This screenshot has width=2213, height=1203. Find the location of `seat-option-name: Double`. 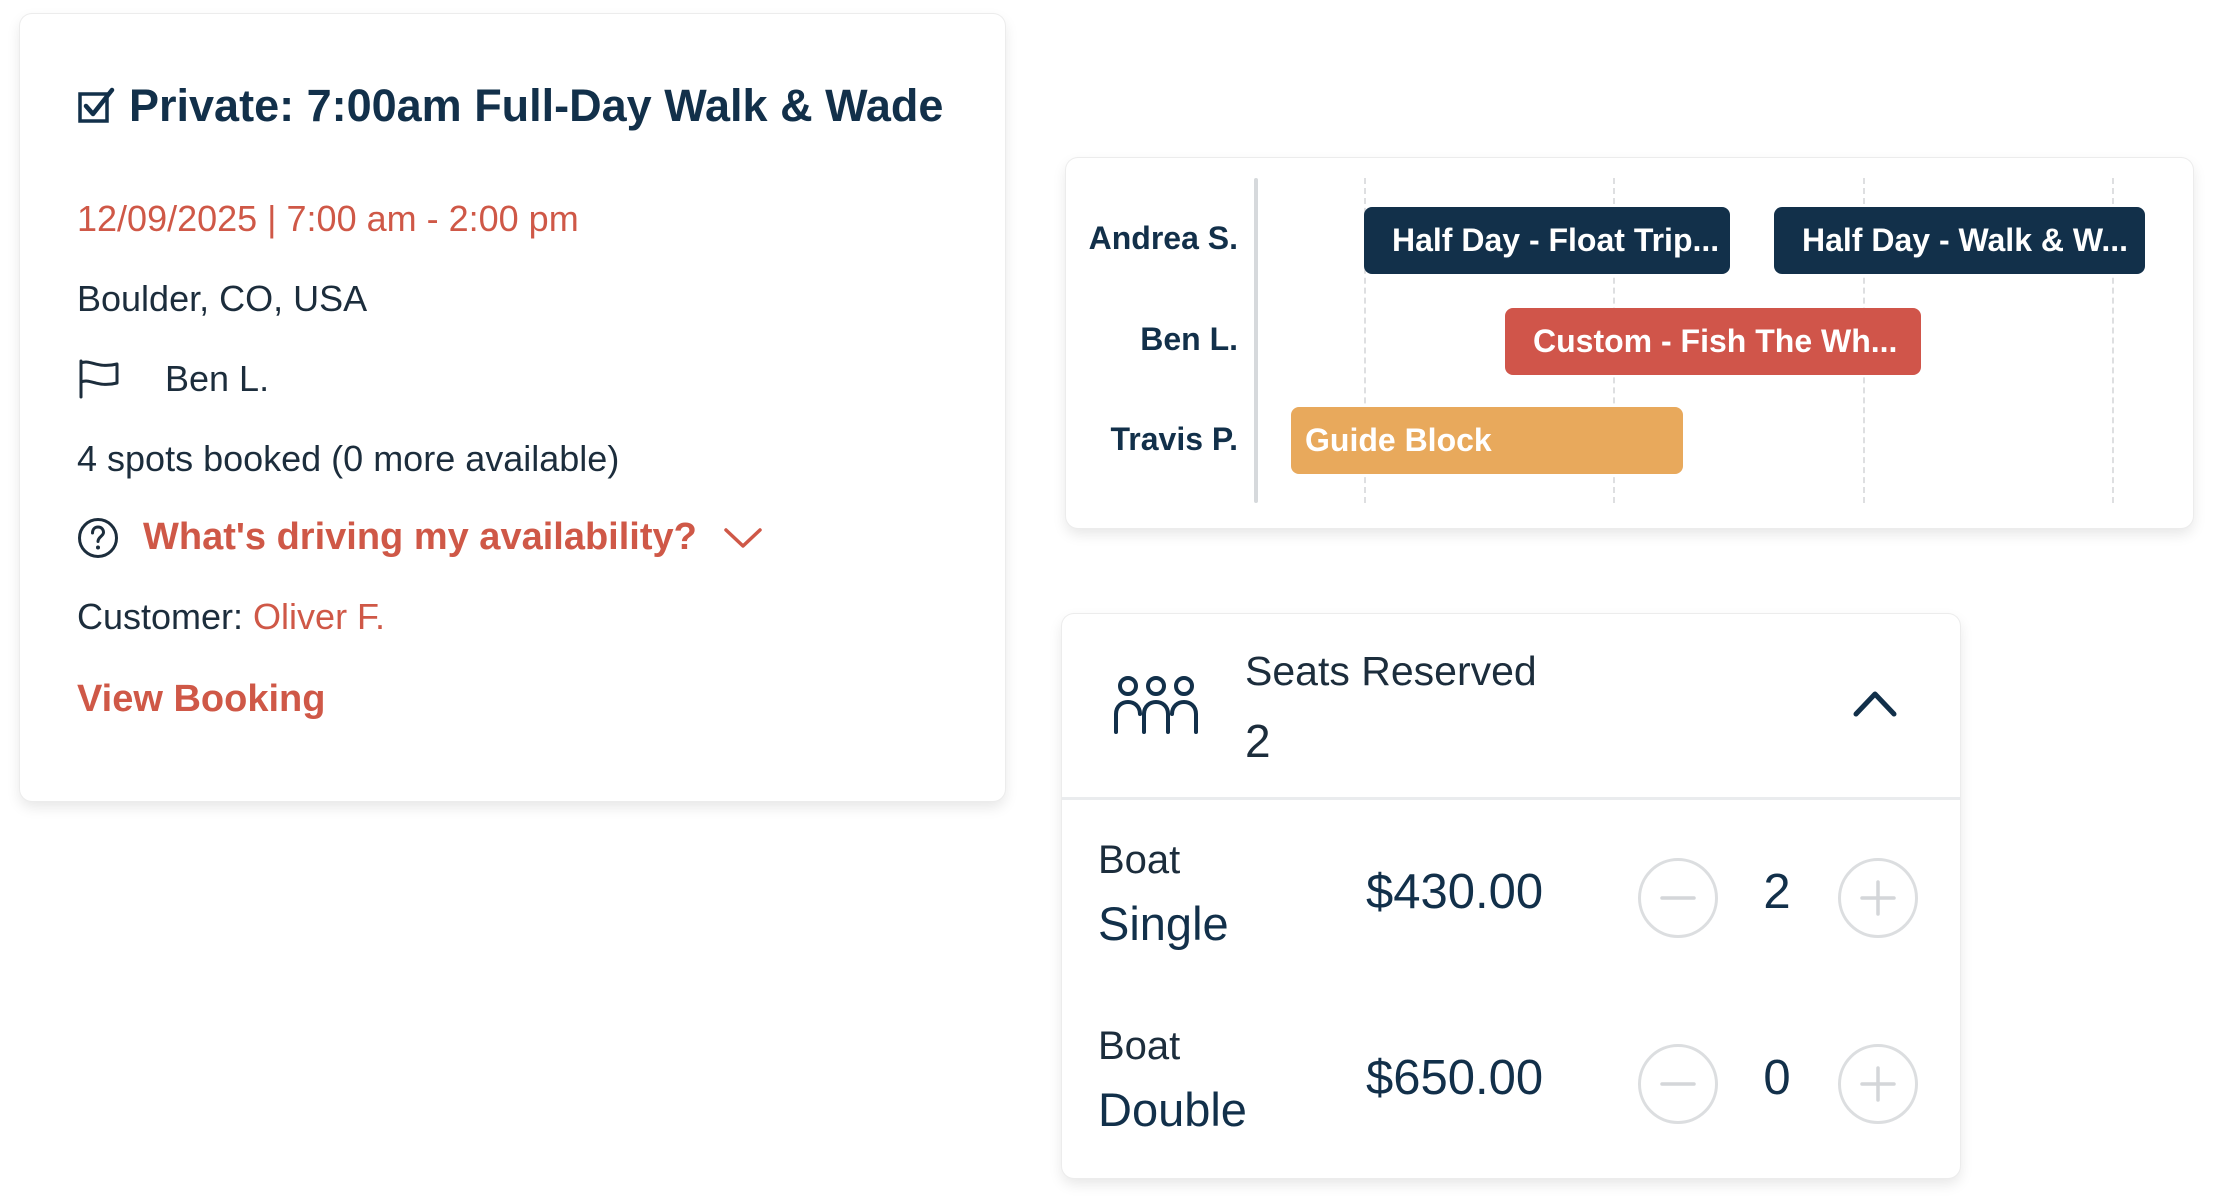

seat-option-name: Double is located at coordinates (1172, 1109).